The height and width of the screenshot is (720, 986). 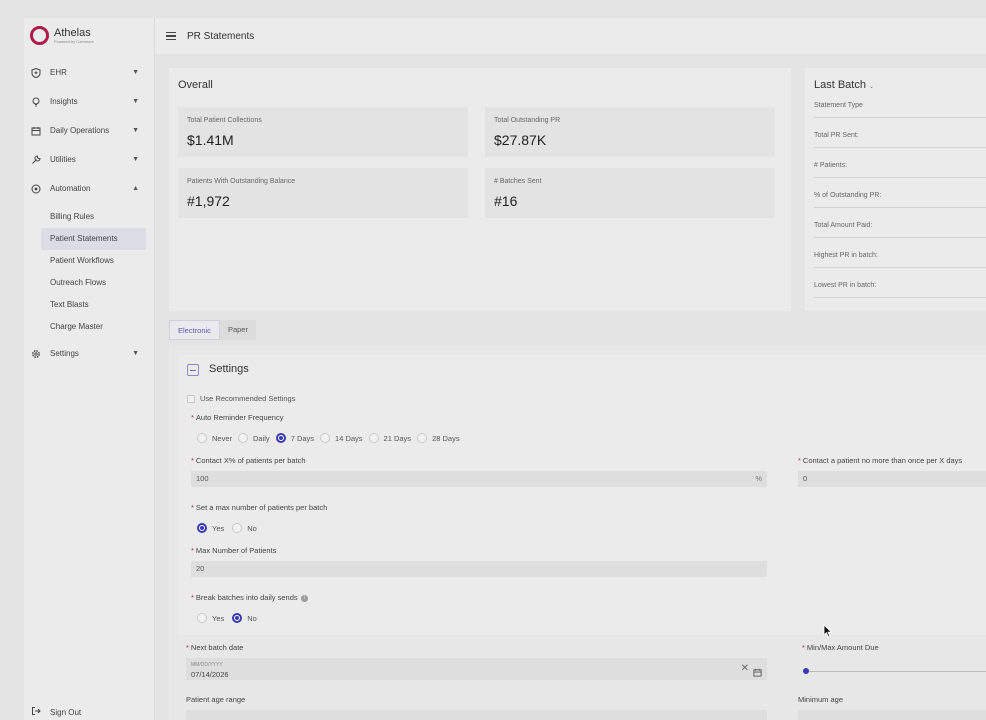 I want to click on statement-tabs: Electronic Paper, so click(x=212, y=330).